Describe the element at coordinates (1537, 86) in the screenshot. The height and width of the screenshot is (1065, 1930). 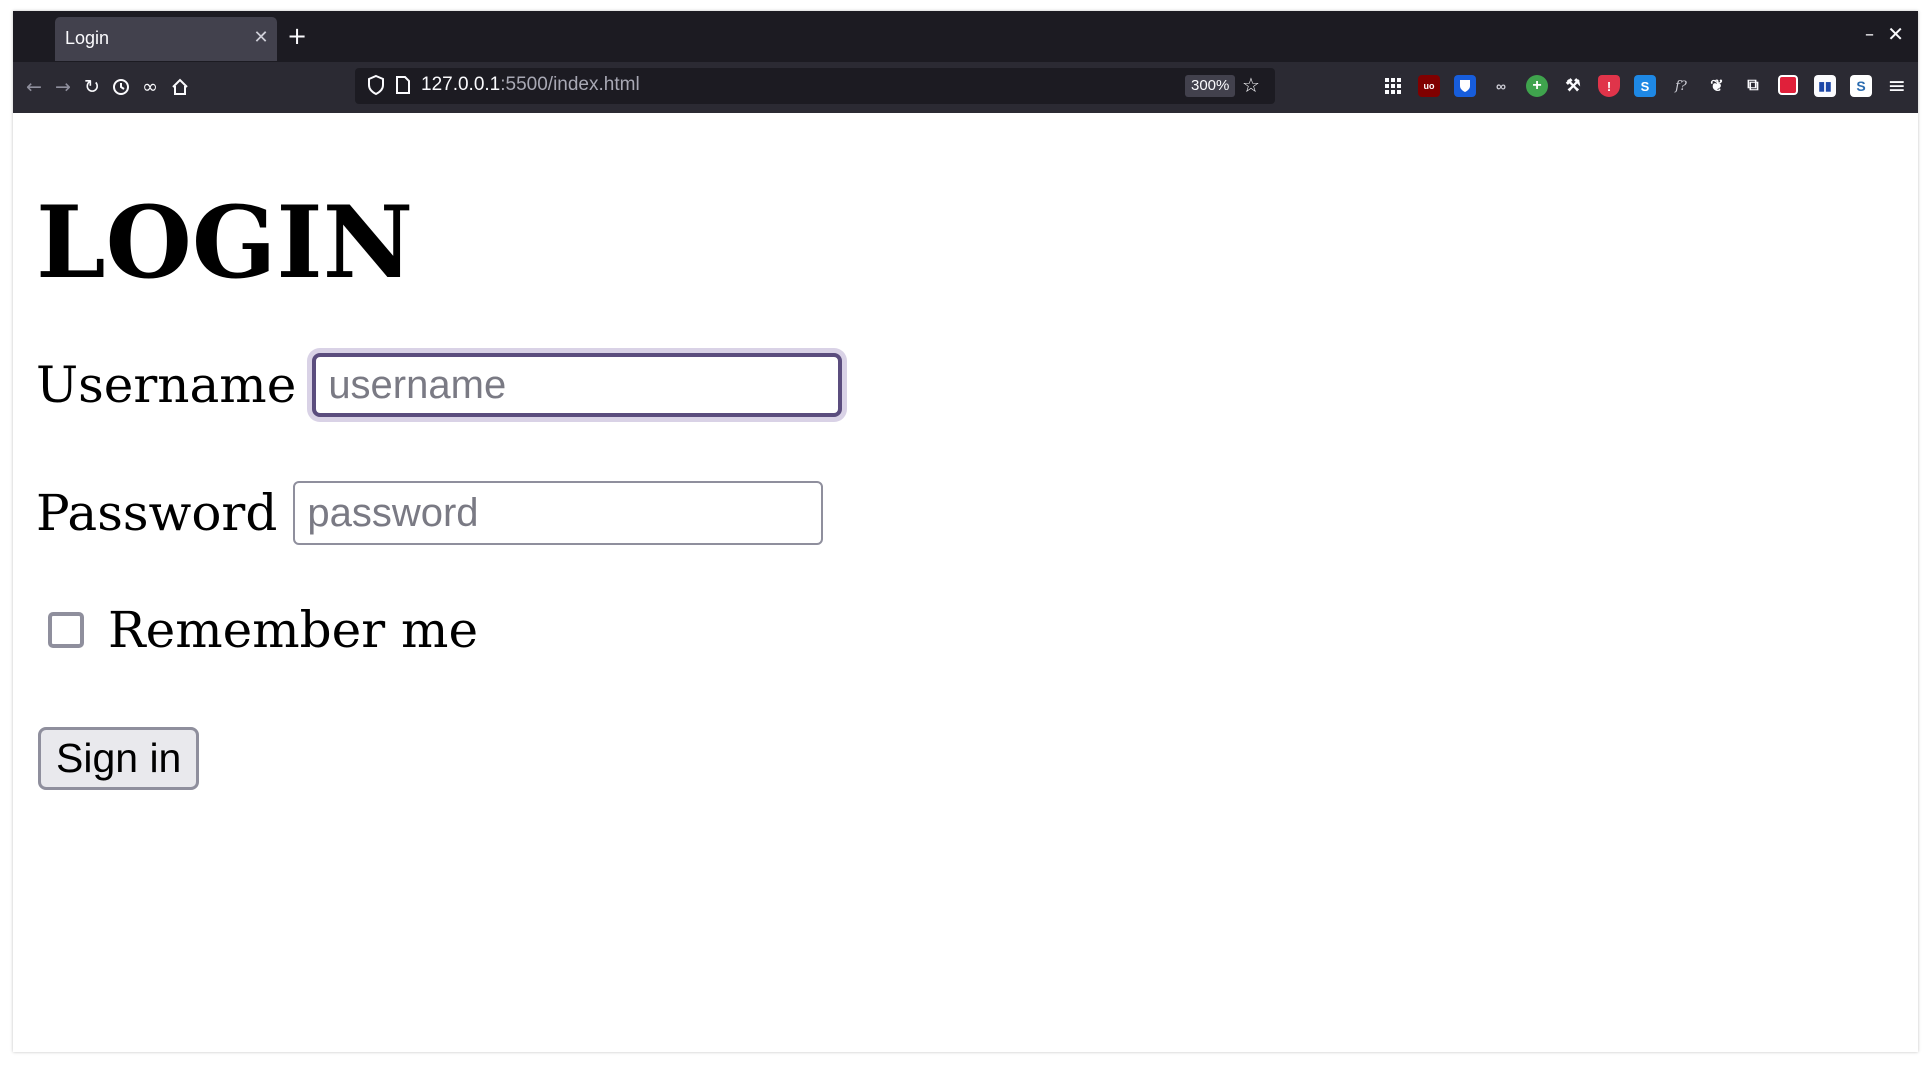
I see `plus-circle-icon: +` at that location.